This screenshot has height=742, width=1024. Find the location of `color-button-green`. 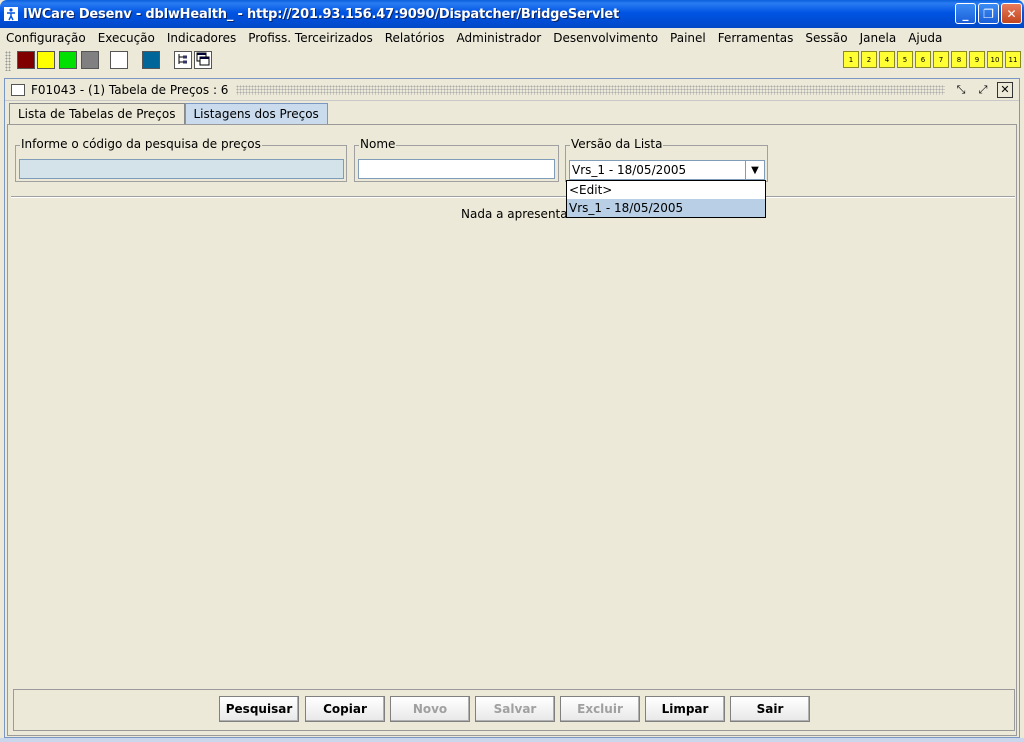

color-button-green is located at coordinates (68, 60).